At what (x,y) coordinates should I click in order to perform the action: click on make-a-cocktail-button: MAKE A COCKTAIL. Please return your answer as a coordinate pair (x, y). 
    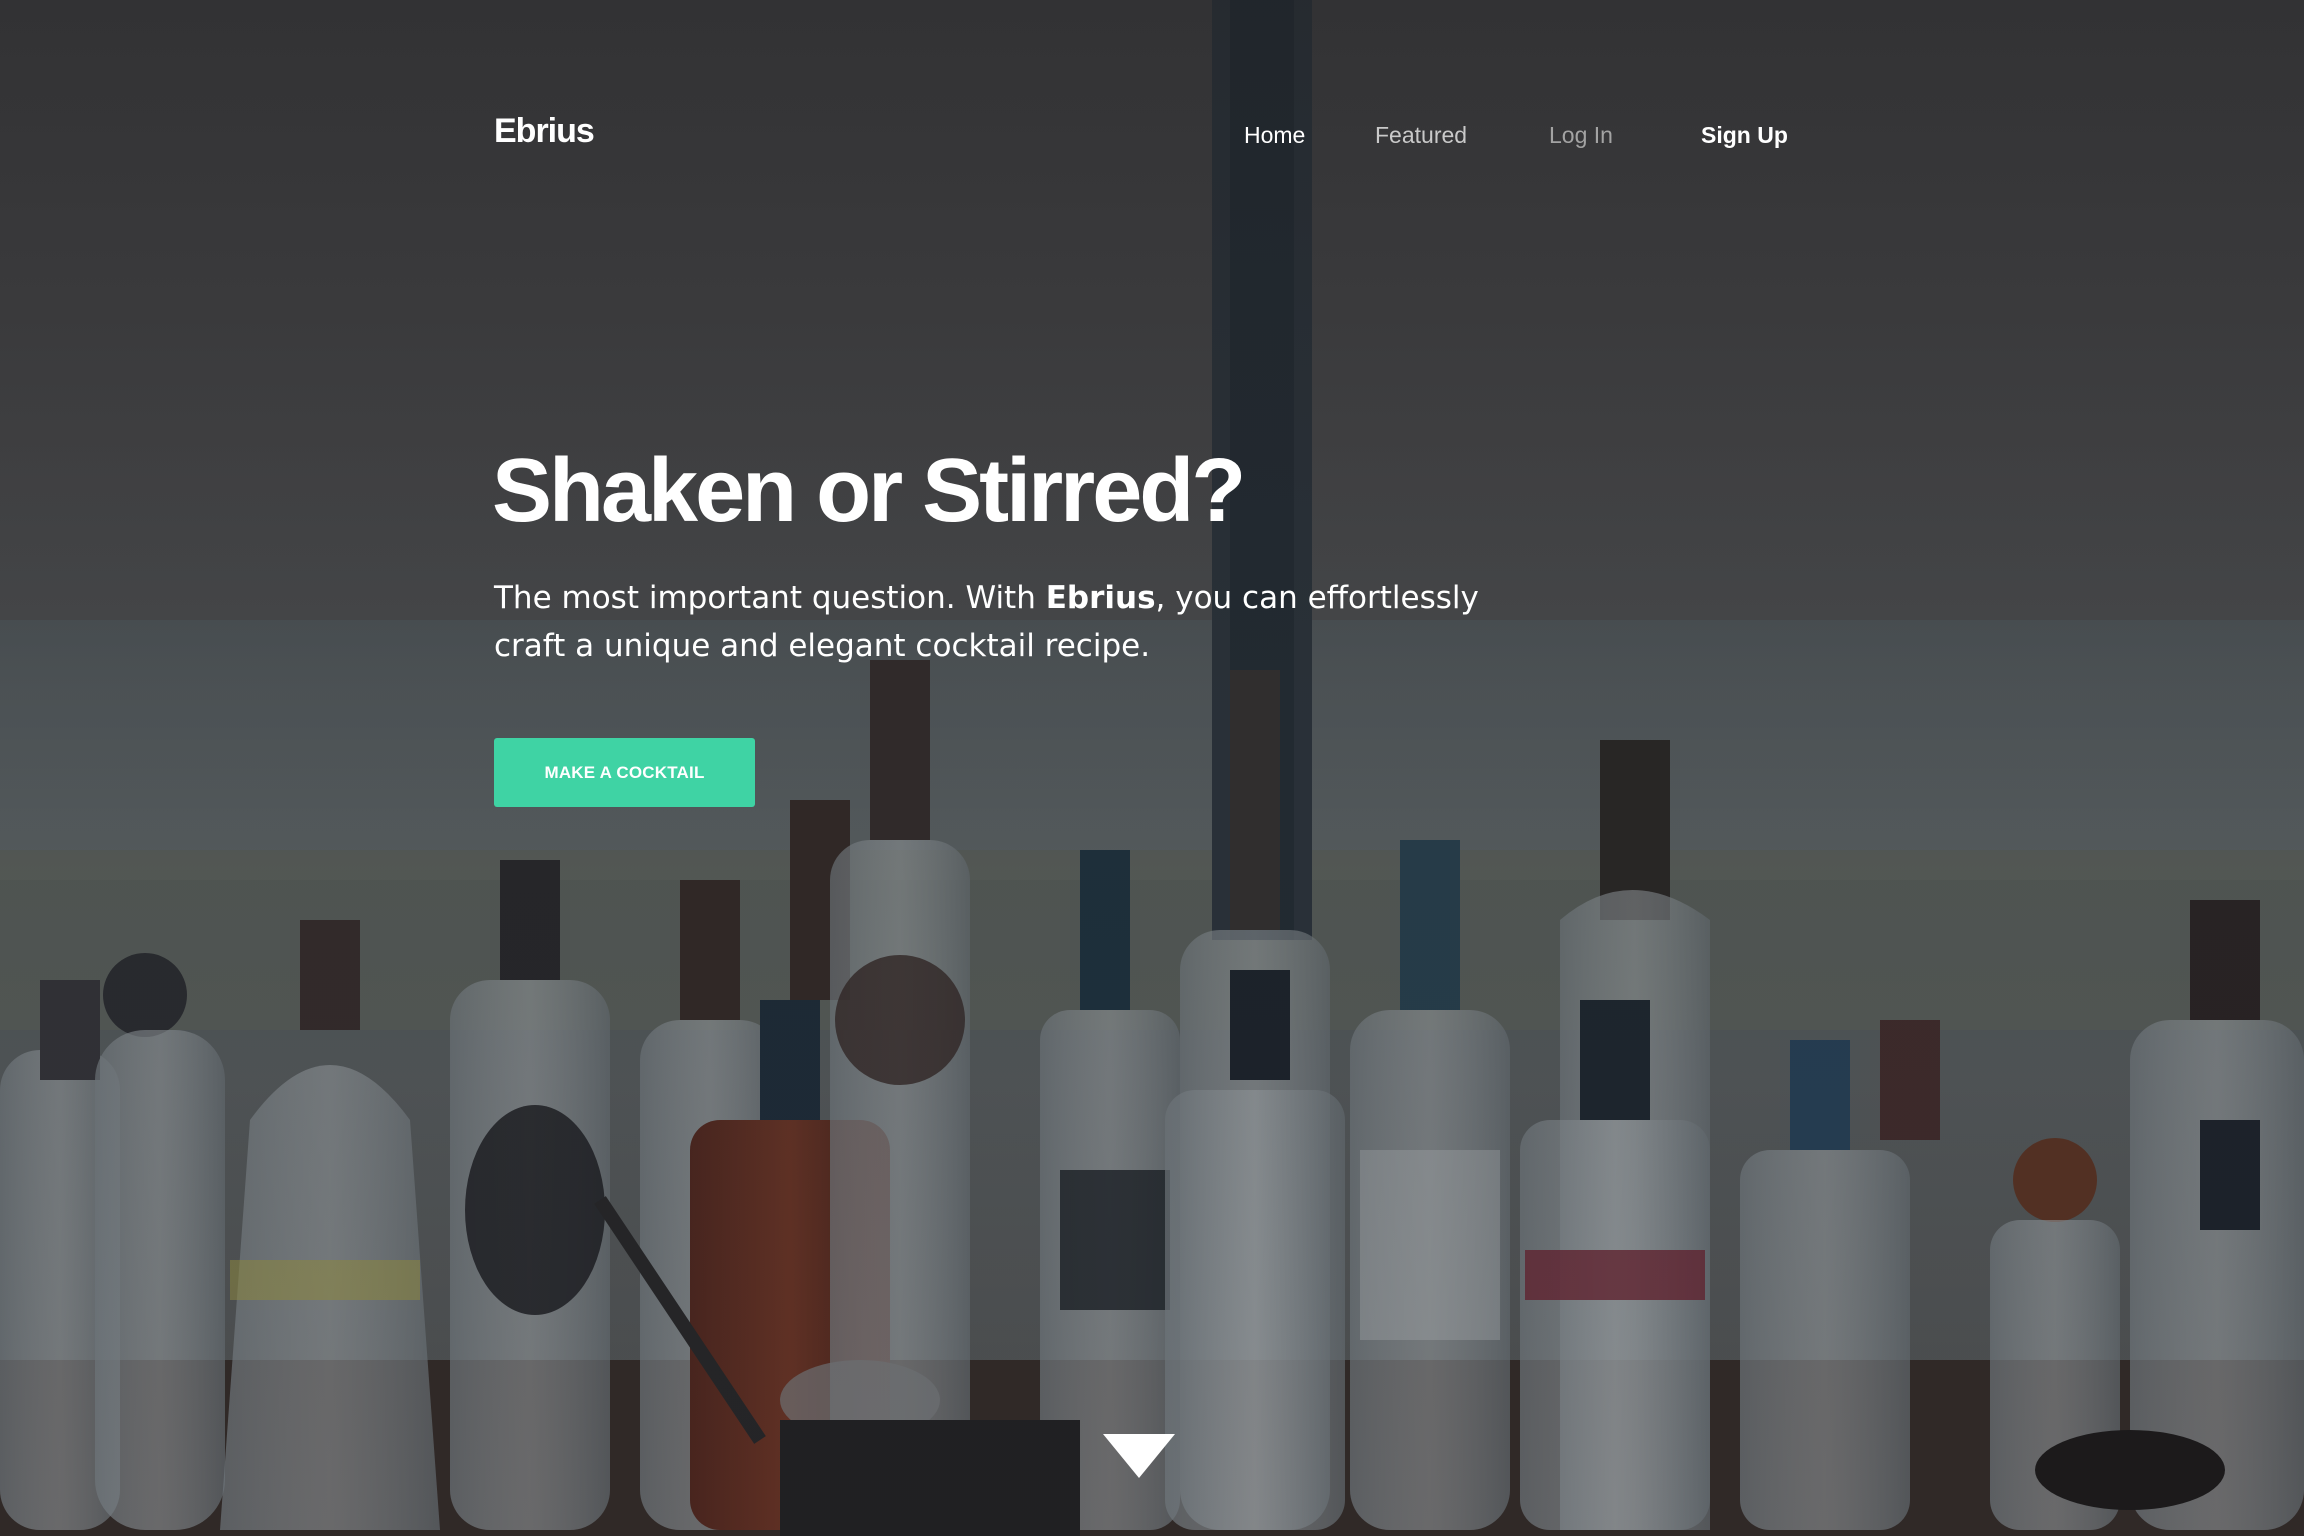
    Looking at the image, I should click on (624, 772).